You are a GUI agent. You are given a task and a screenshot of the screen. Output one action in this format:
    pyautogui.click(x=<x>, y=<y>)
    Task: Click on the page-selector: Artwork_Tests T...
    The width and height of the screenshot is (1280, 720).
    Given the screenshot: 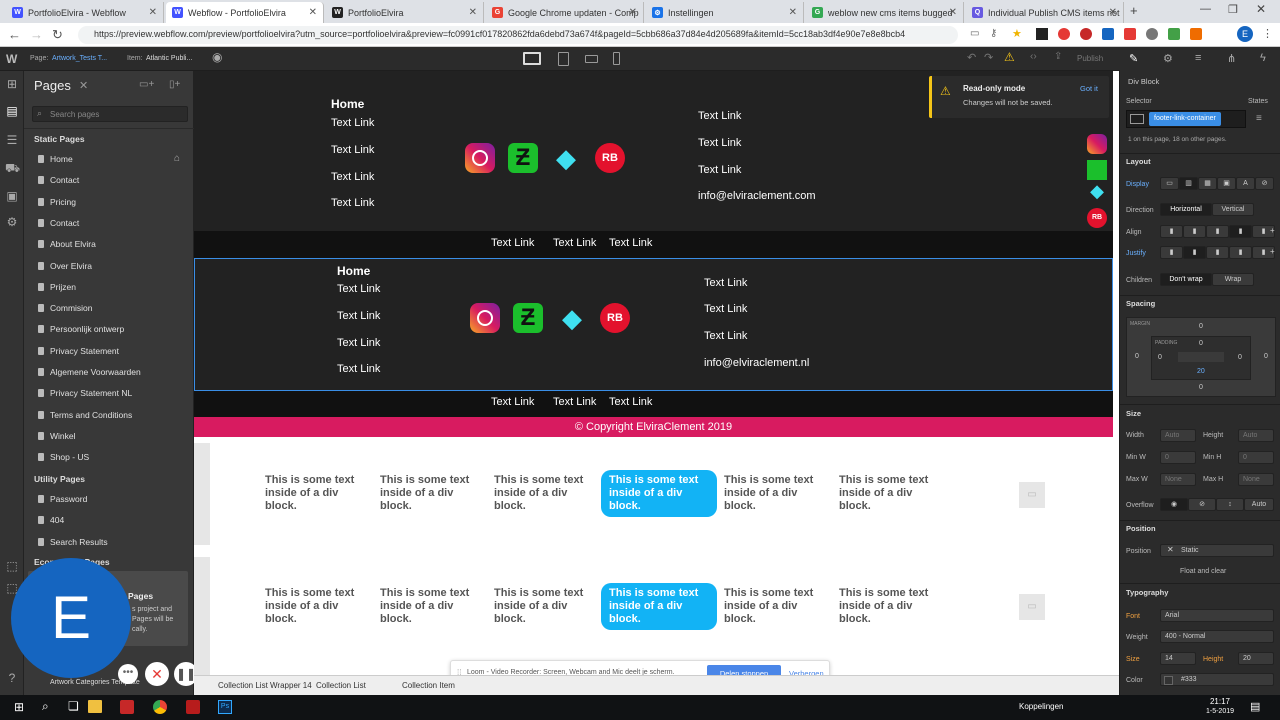 What is the action you would take?
    pyautogui.click(x=79, y=58)
    